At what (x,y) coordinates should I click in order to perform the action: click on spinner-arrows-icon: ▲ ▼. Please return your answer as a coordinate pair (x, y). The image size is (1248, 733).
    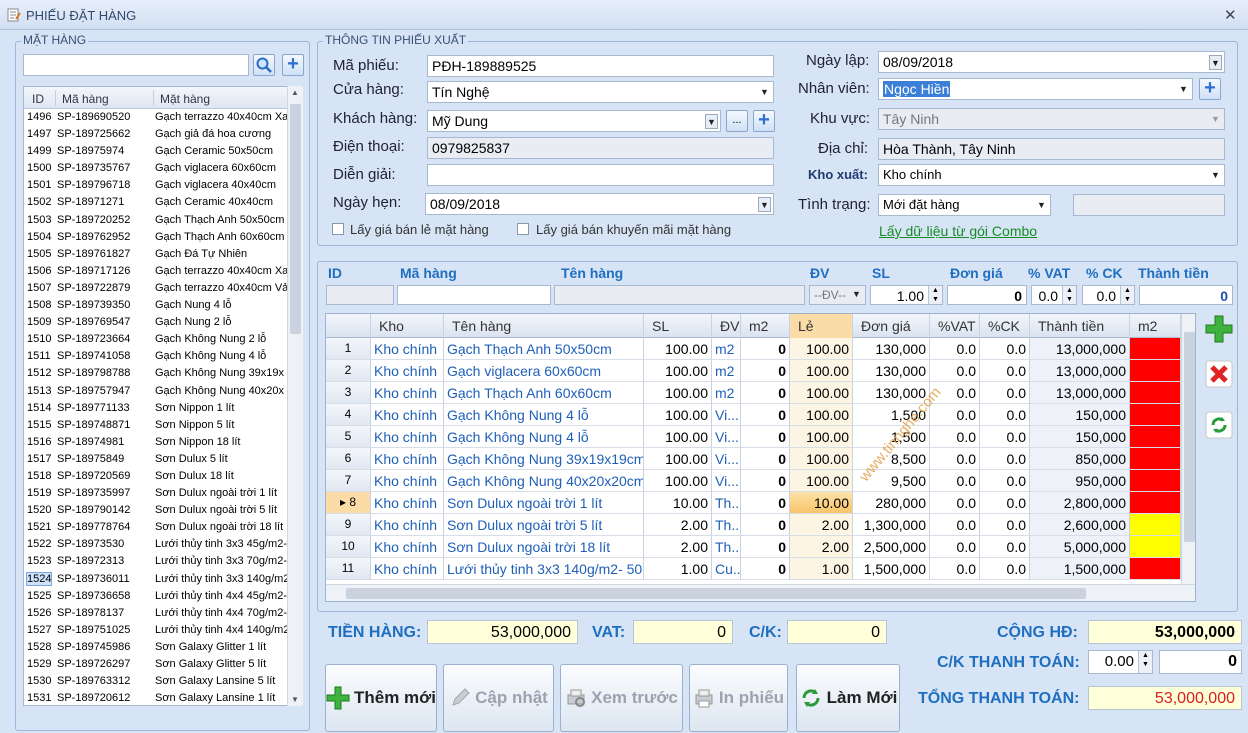
    Looking at the image, I should click on (1069, 295).